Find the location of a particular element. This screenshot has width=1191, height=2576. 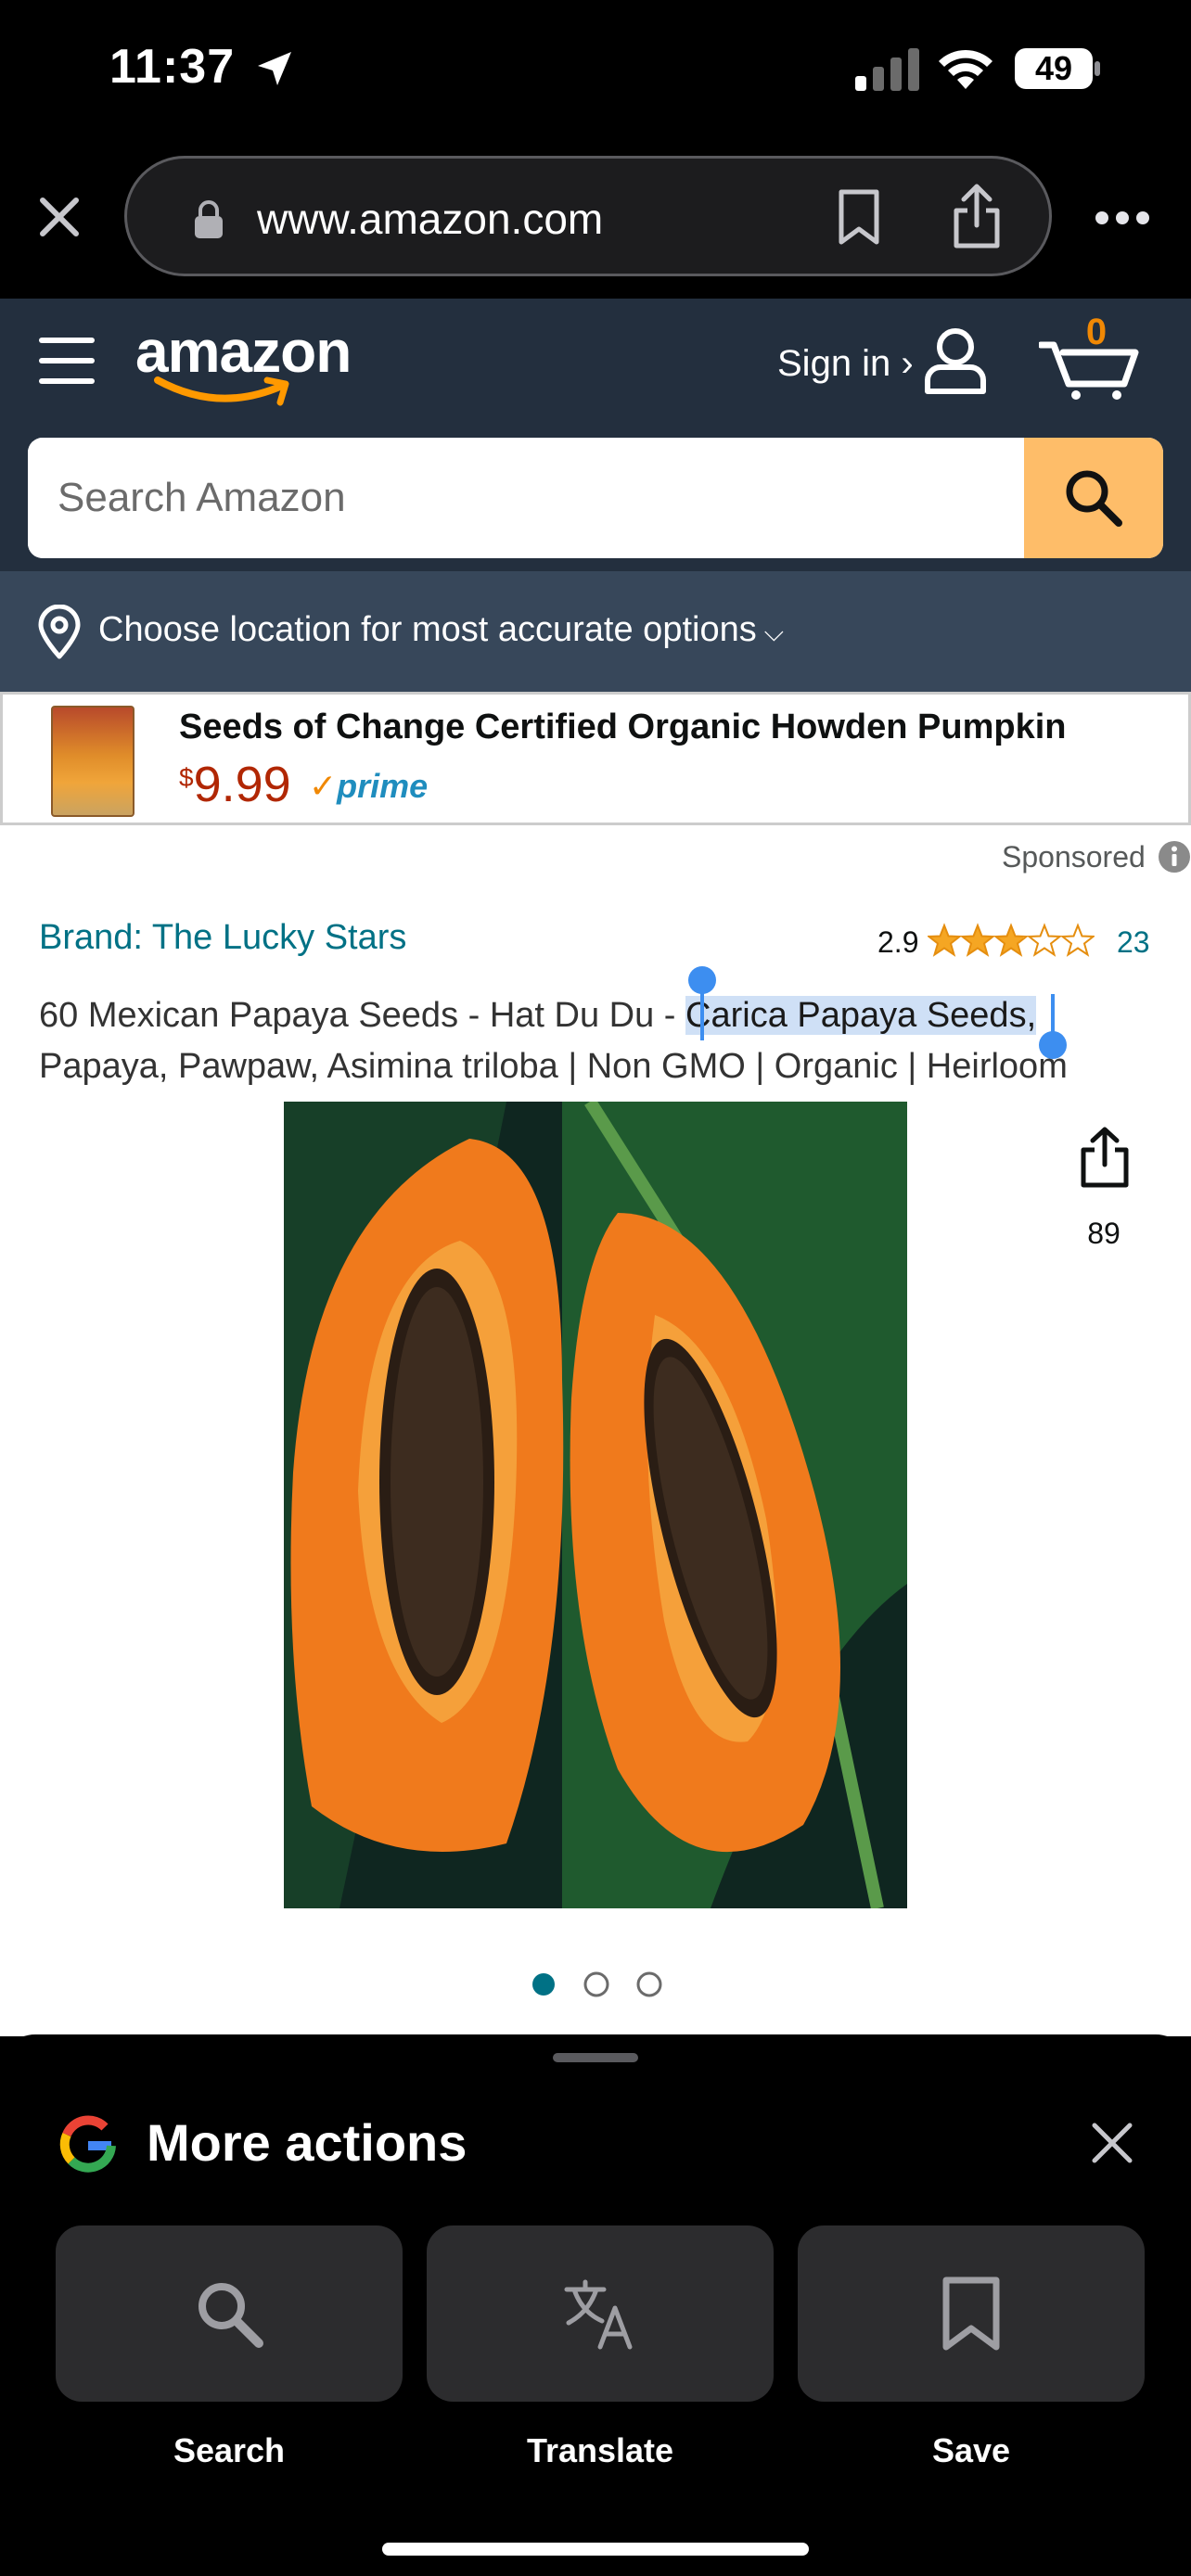

home-indicator is located at coordinates (595, 2549).